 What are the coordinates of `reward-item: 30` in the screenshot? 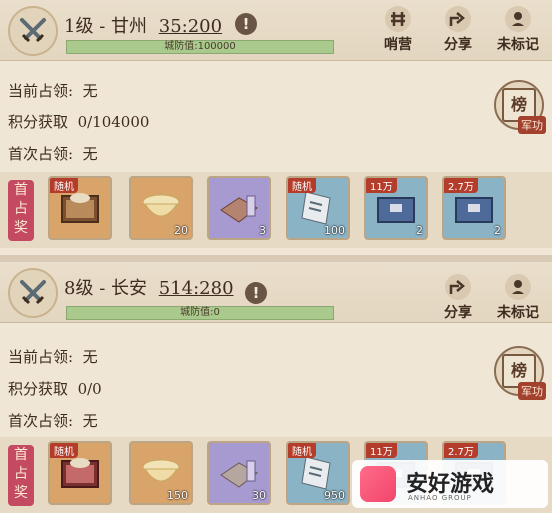 It's located at (239, 473).